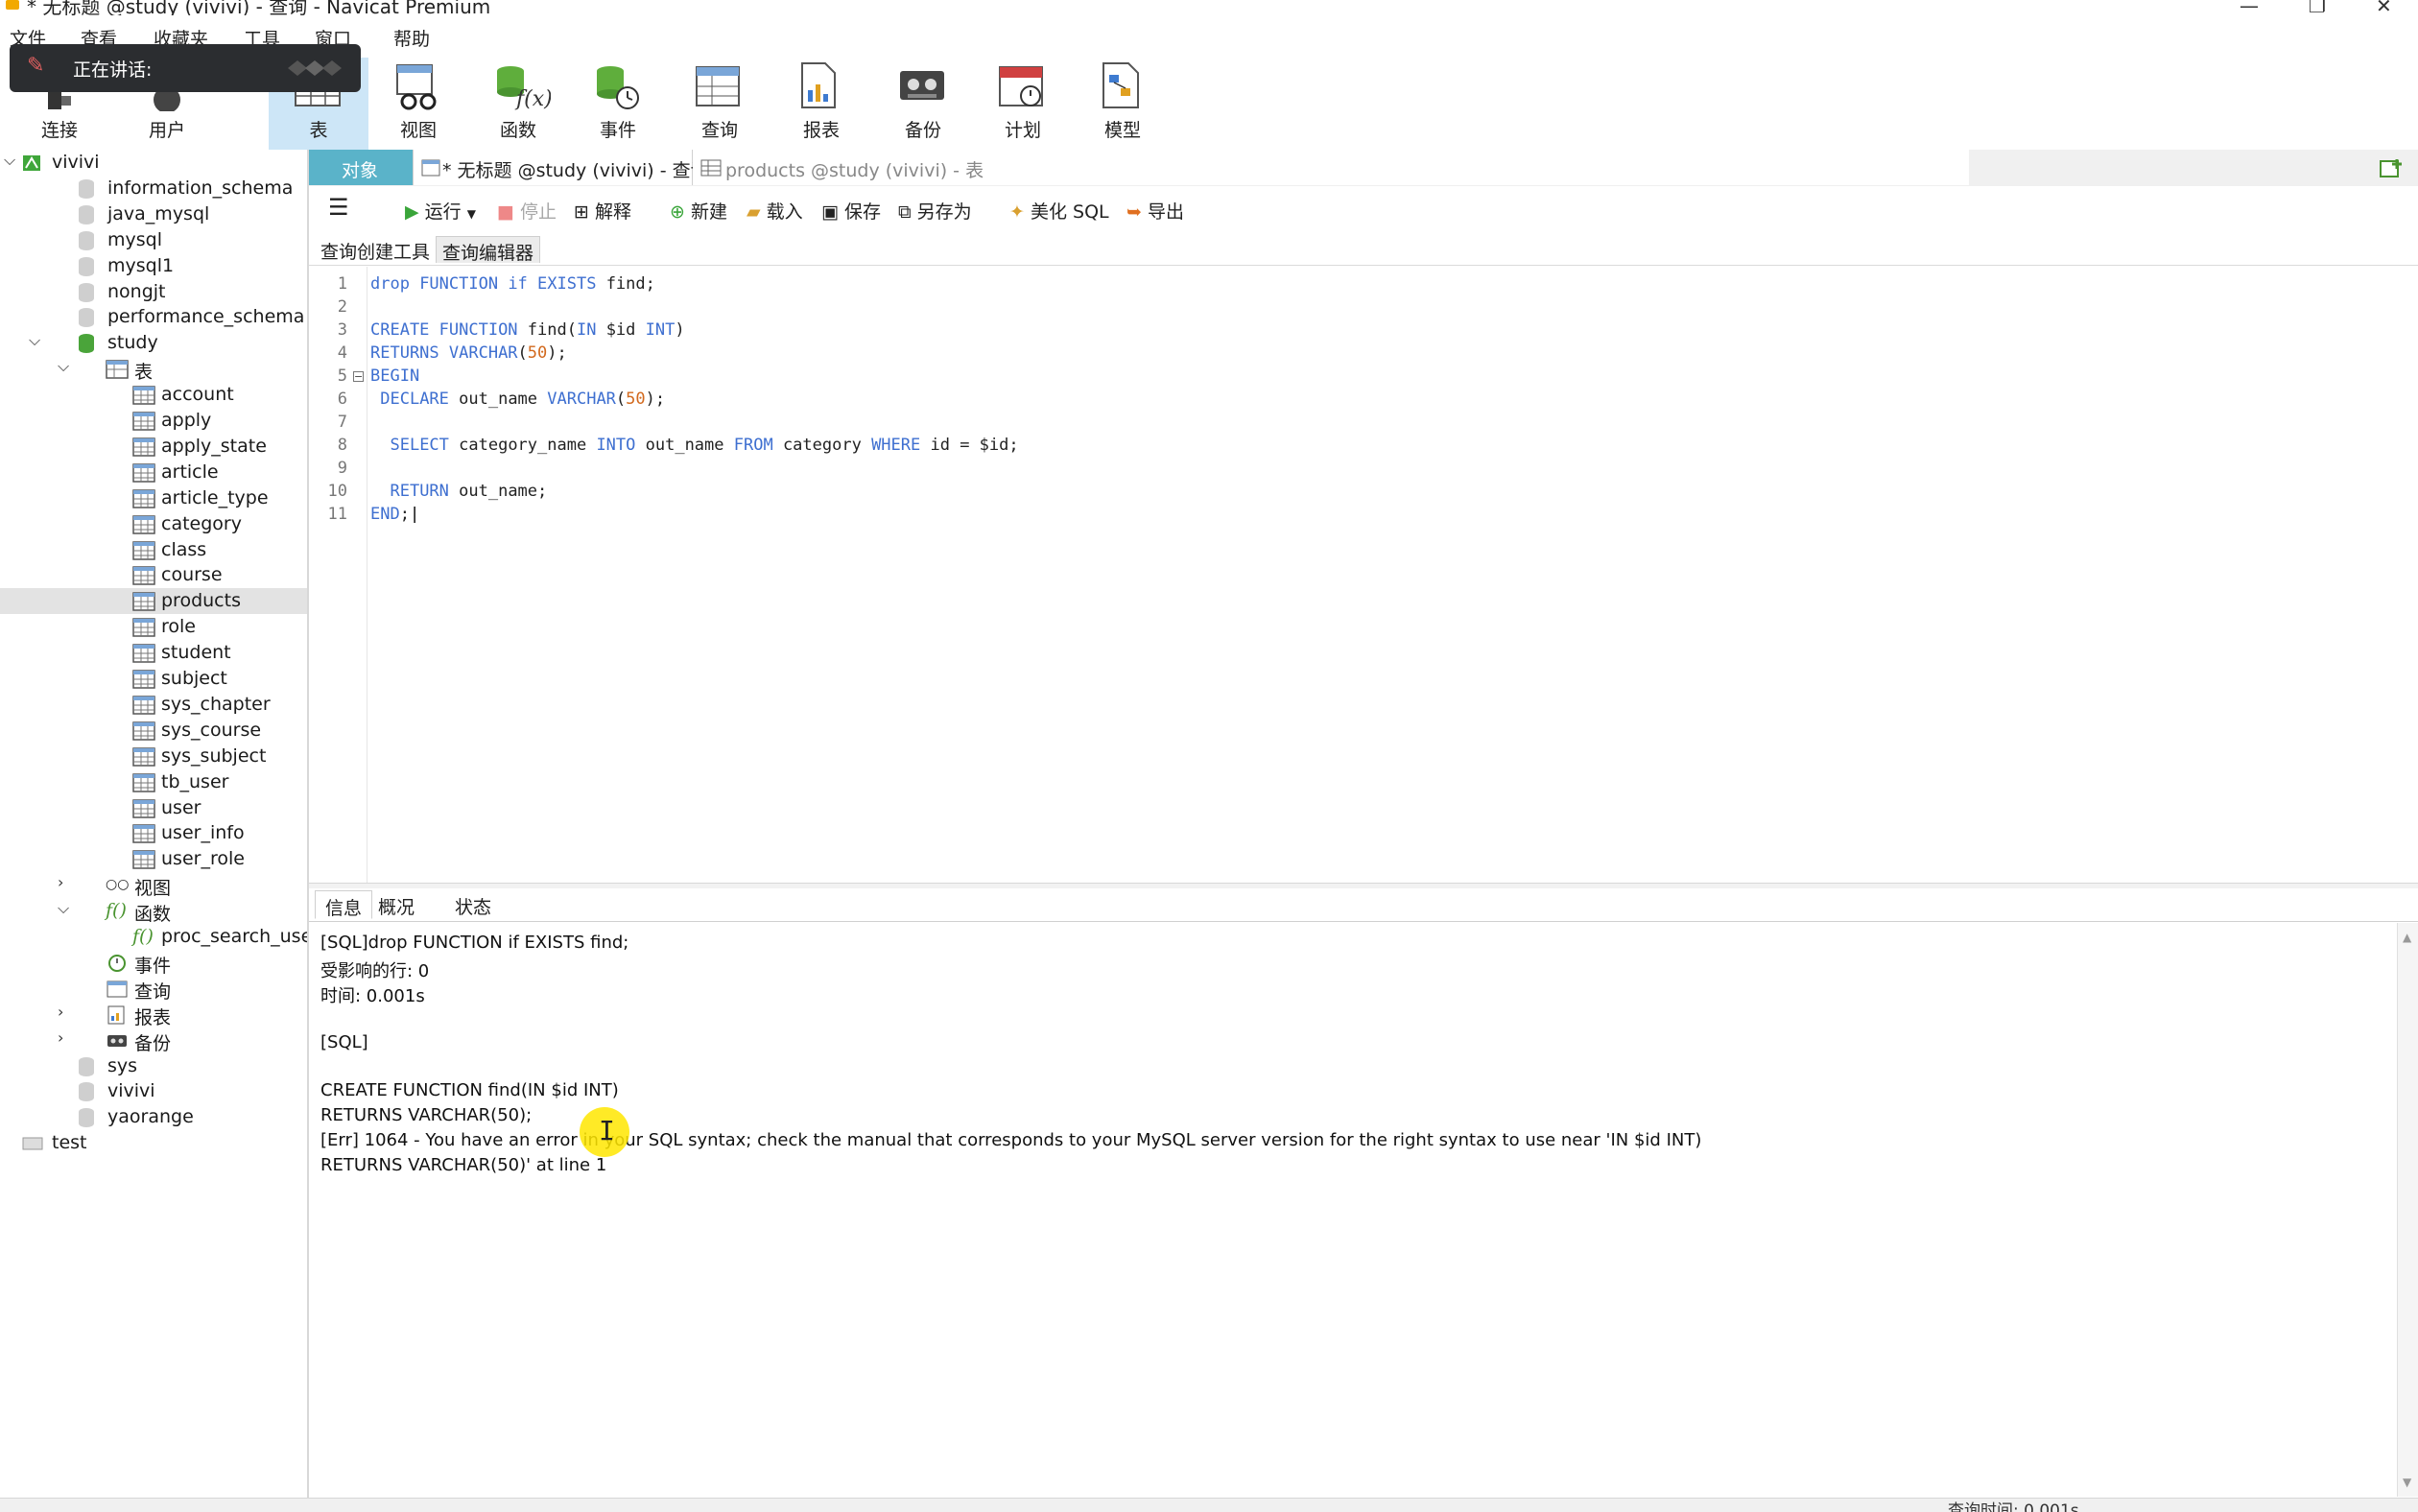 This screenshot has height=1512, width=2418. What do you see at coordinates (154, 524) in the screenshot?
I see `tree-item: category` at bounding box center [154, 524].